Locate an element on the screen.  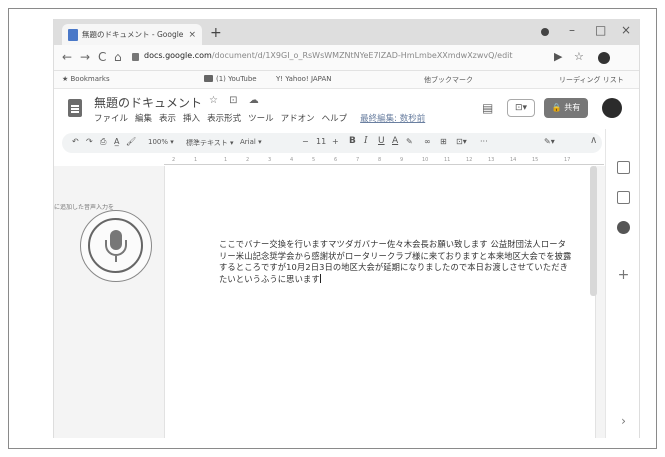
comment-icon: ⊞ is located at coordinates (443, 141).